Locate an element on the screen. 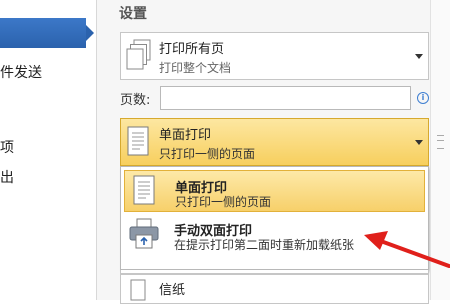  option-manual-duplex: 手动双面打印 在提示打印第二面时重新加载纸张 is located at coordinates (274, 235).